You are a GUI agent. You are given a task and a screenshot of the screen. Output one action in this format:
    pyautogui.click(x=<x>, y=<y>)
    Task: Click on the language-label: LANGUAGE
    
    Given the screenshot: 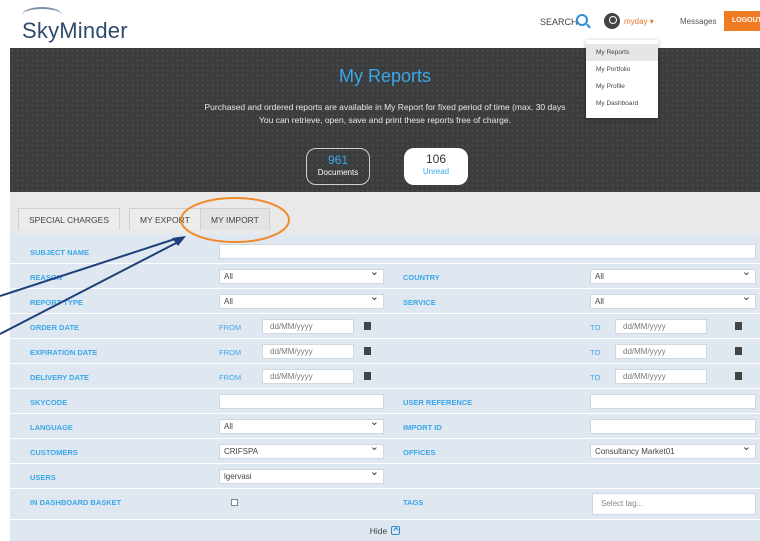 What is the action you would take?
    pyautogui.click(x=51, y=427)
    